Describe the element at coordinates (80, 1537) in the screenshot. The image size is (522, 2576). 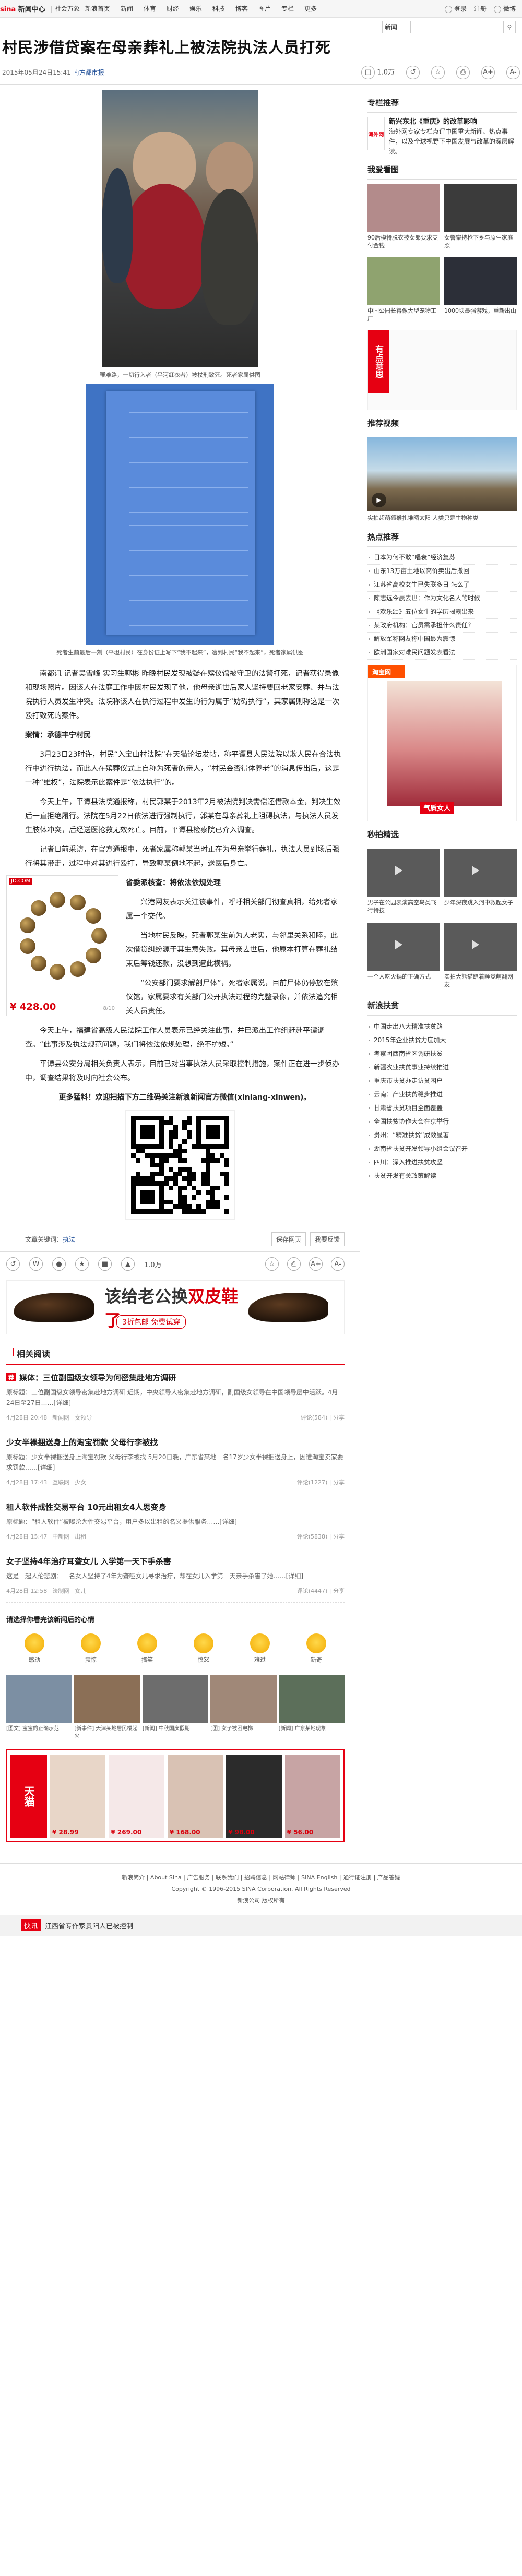
I see `related-keyword: 出租` at that location.